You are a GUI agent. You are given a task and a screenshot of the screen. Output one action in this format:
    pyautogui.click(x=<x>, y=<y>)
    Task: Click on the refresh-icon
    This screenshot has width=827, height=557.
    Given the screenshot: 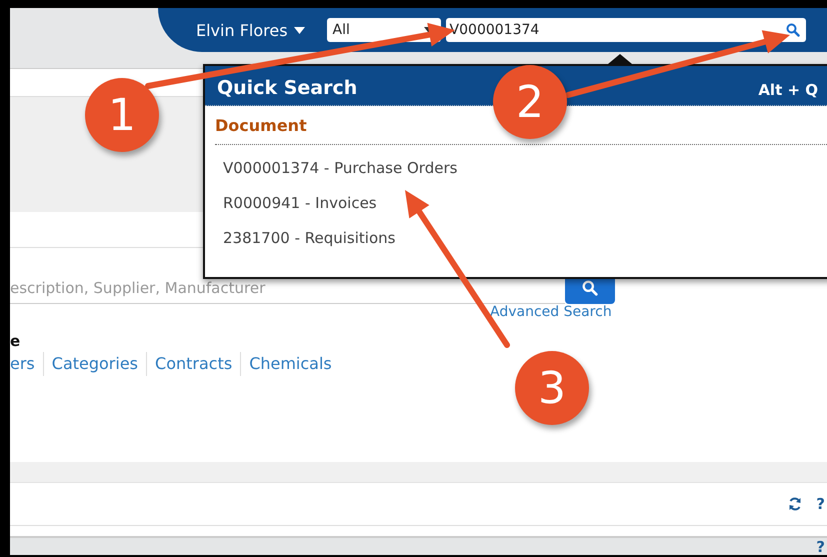 What is the action you would take?
    pyautogui.click(x=795, y=504)
    